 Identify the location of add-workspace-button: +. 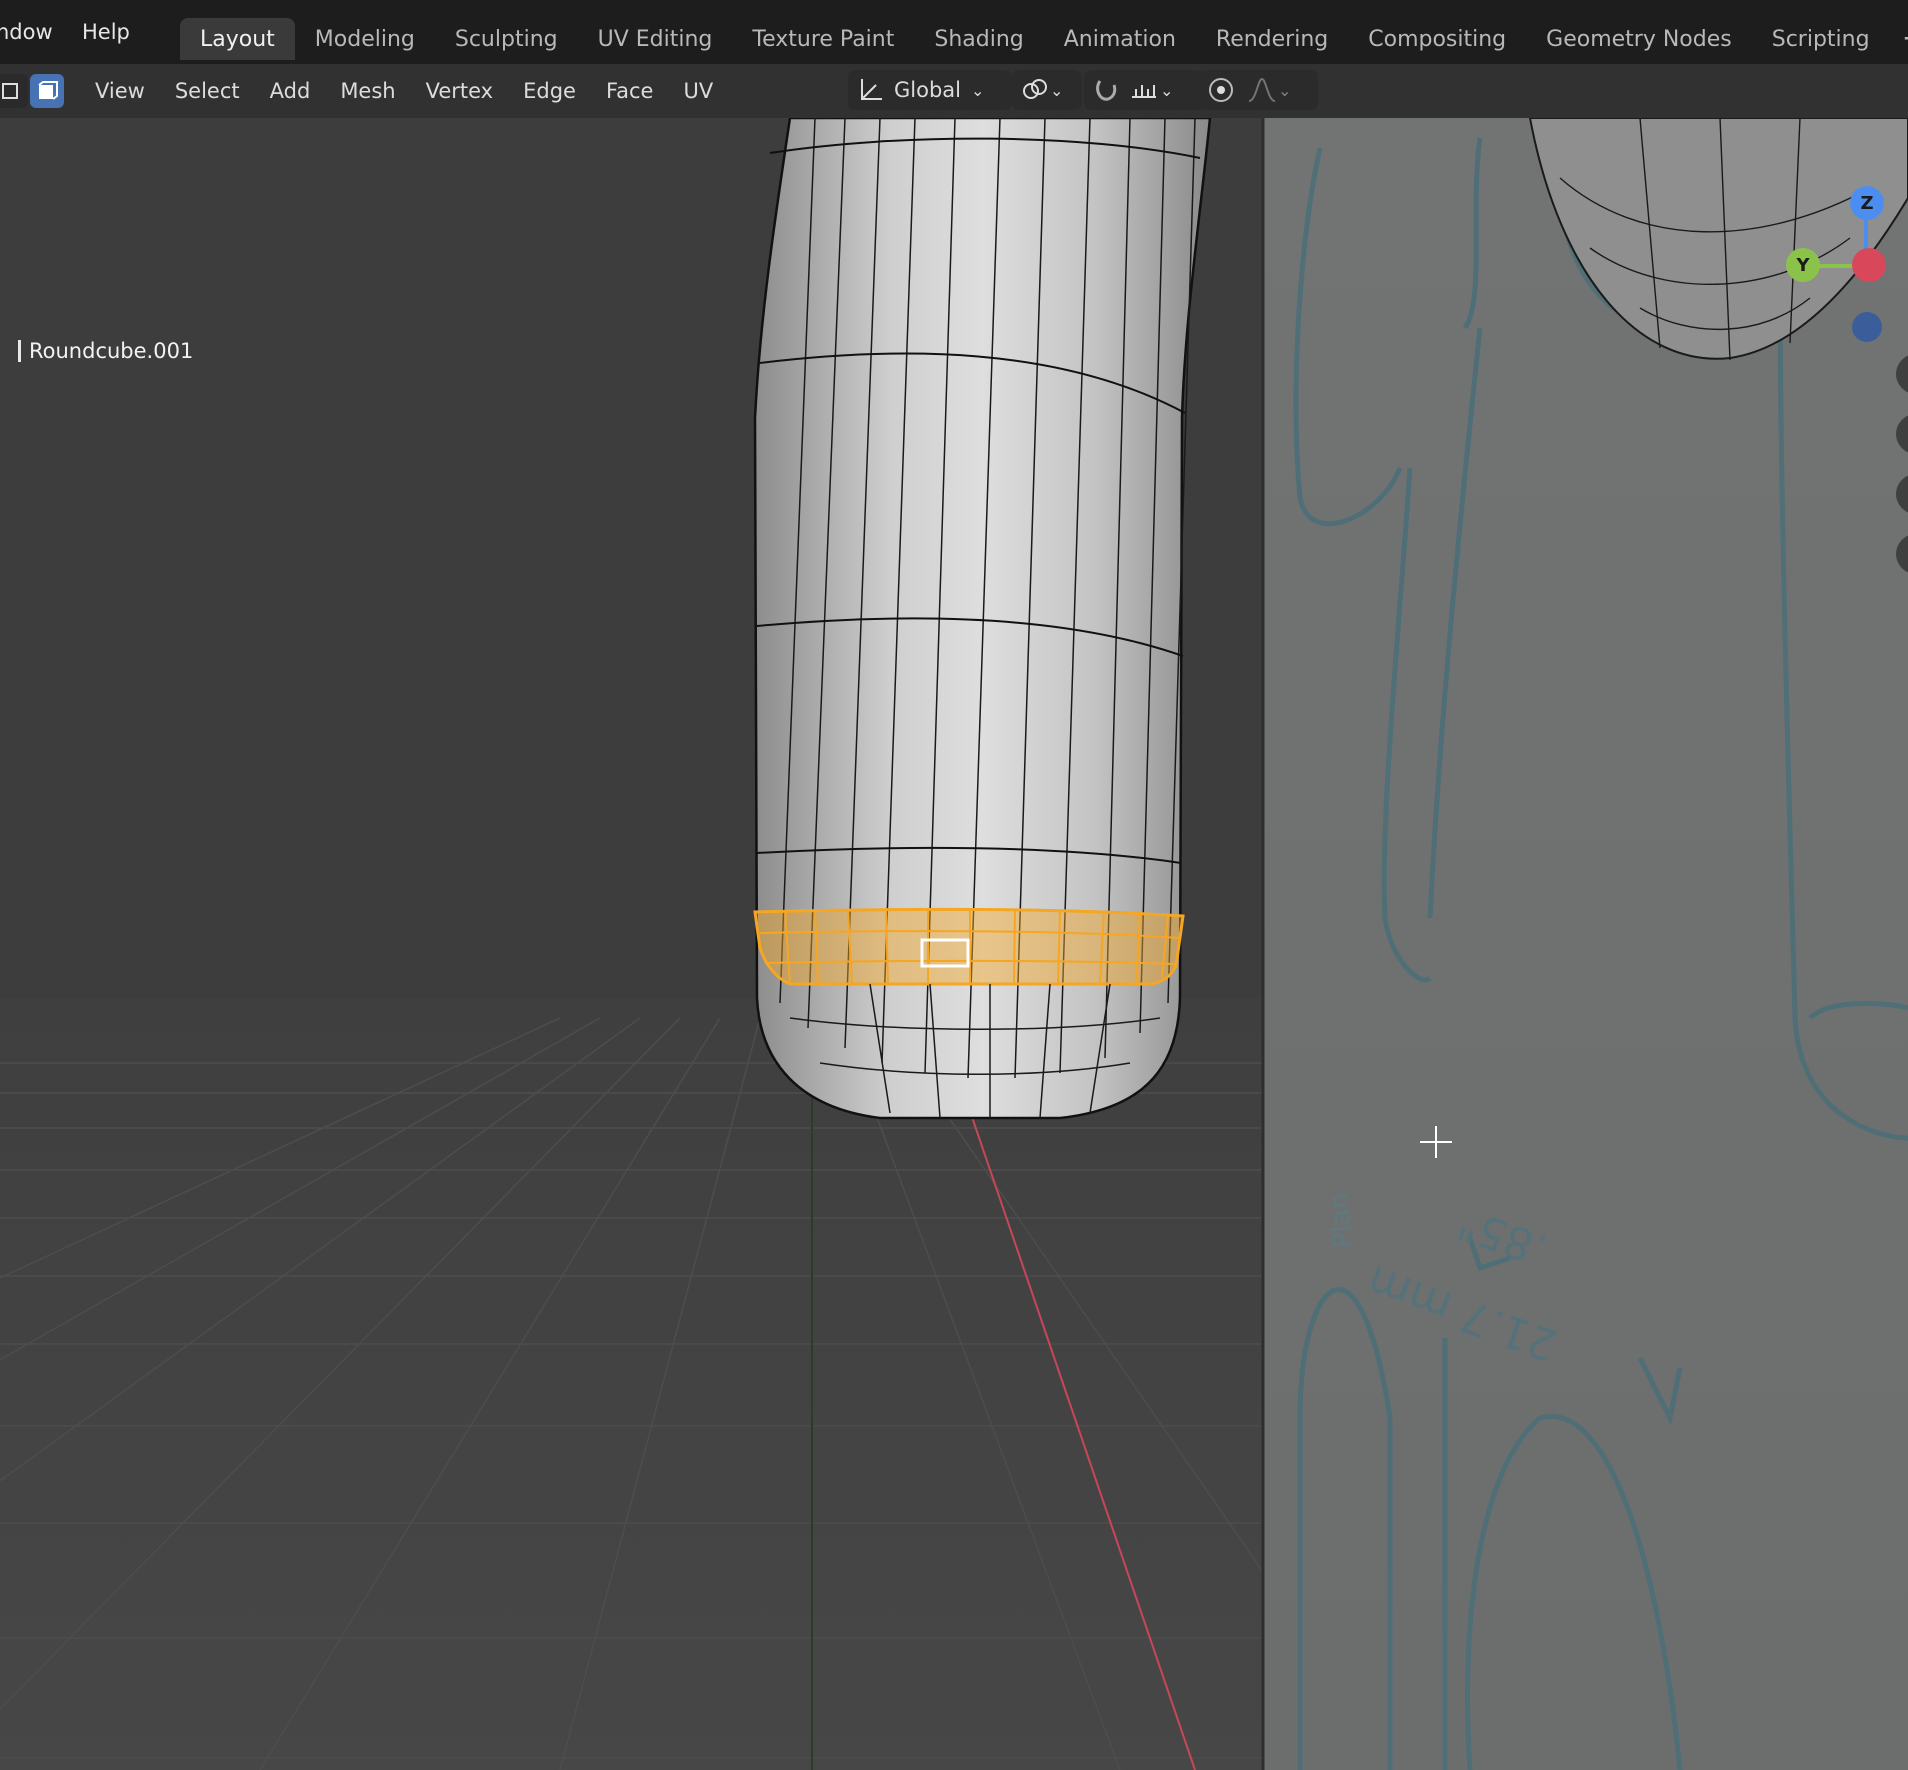
(1899, 41).